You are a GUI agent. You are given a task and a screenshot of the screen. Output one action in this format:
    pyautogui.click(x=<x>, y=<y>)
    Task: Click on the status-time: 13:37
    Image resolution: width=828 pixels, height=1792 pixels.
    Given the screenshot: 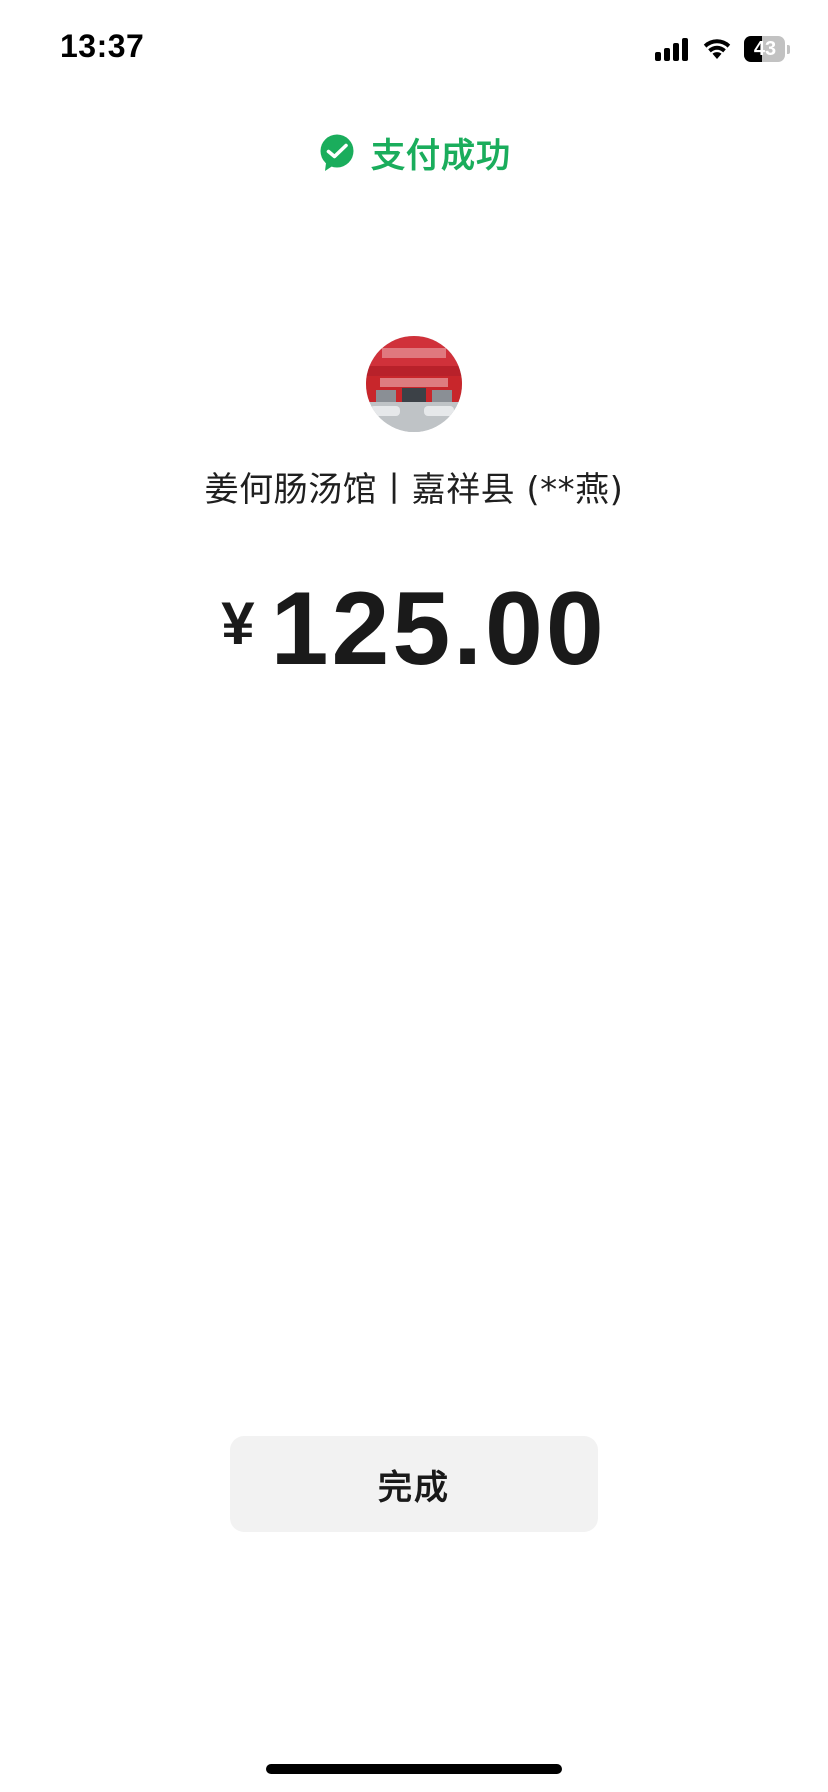 What is the action you would take?
    pyautogui.click(x=102, y=46)
    